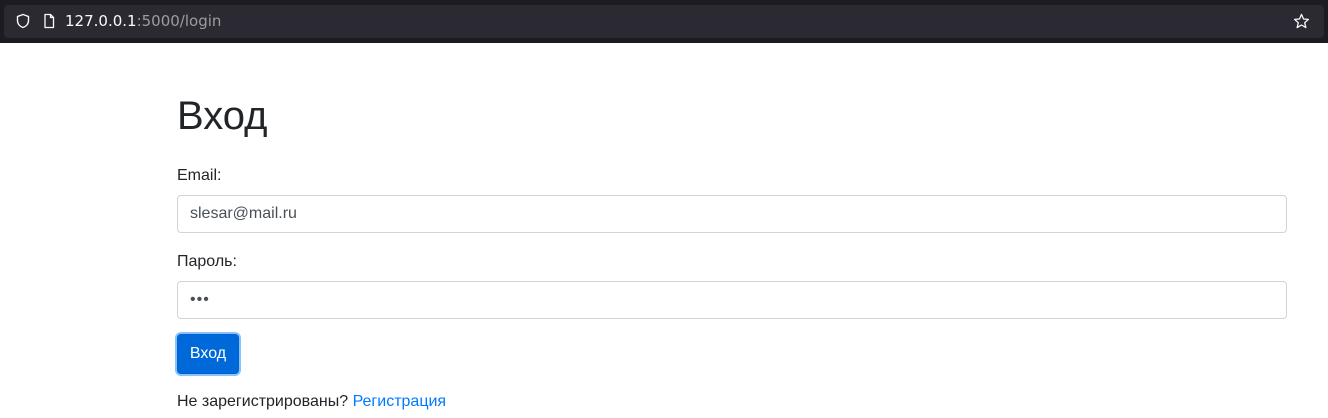  What do you see at coordinates (222, 116) in the screenshot?
I see `page-title: Вход` at bounding box center [222, 116].